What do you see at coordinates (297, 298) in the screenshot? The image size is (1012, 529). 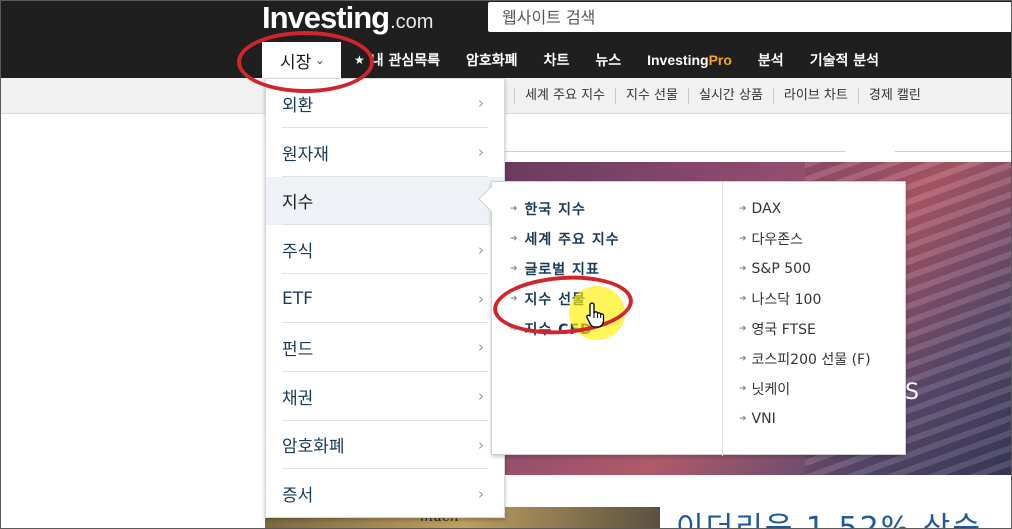 I see `dropdown-item-label: ETF` at bounding box center [297, 298].